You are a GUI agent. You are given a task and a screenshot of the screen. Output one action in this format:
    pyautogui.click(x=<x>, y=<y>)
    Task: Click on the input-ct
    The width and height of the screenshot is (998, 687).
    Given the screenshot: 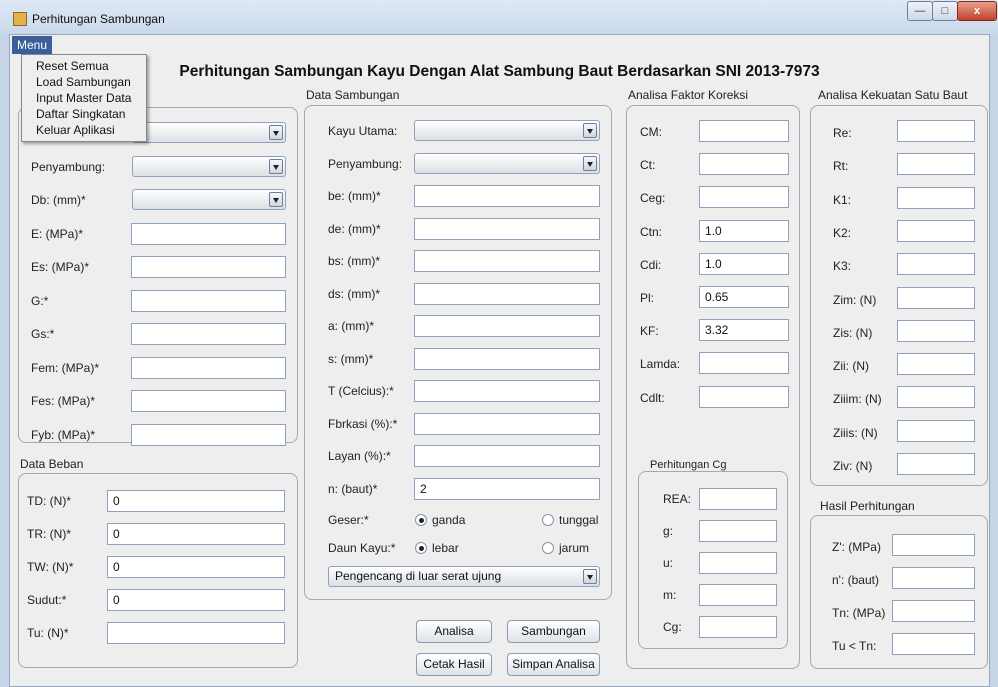 What is the action you would take?
    pyautogui.click(x=744, y=164)
    